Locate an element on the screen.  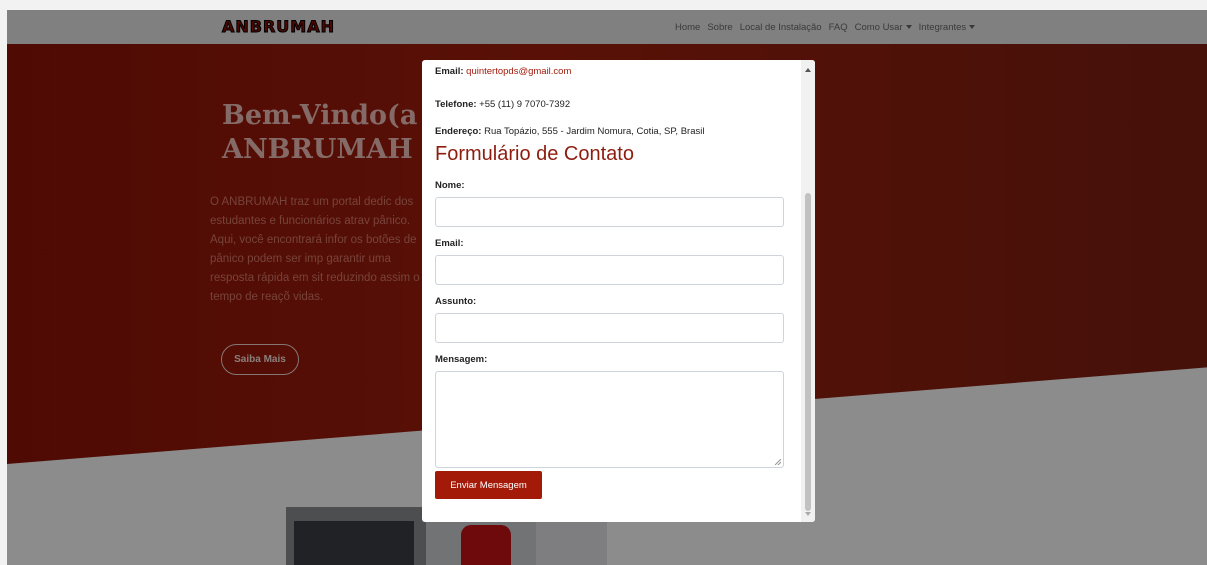
subject-label: Assunto: is located at coordinates (456, 301).